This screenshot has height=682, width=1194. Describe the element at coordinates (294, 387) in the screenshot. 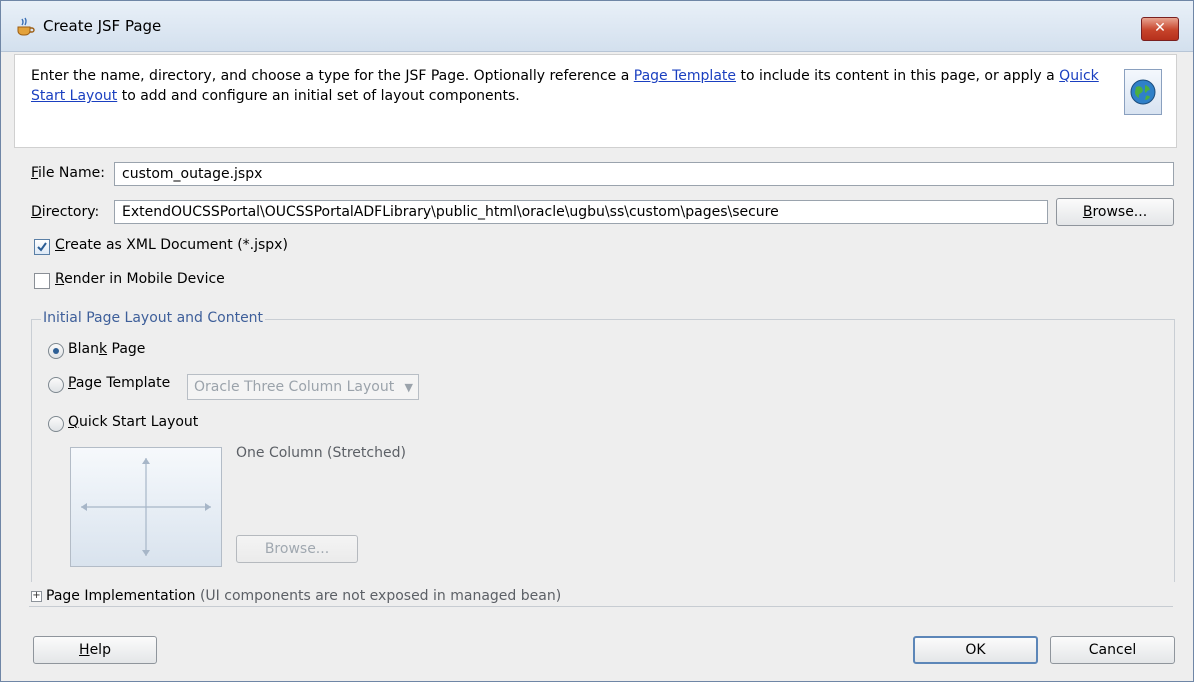

I see `page-template-select-value: Oracle Three Column Layout` at that location.